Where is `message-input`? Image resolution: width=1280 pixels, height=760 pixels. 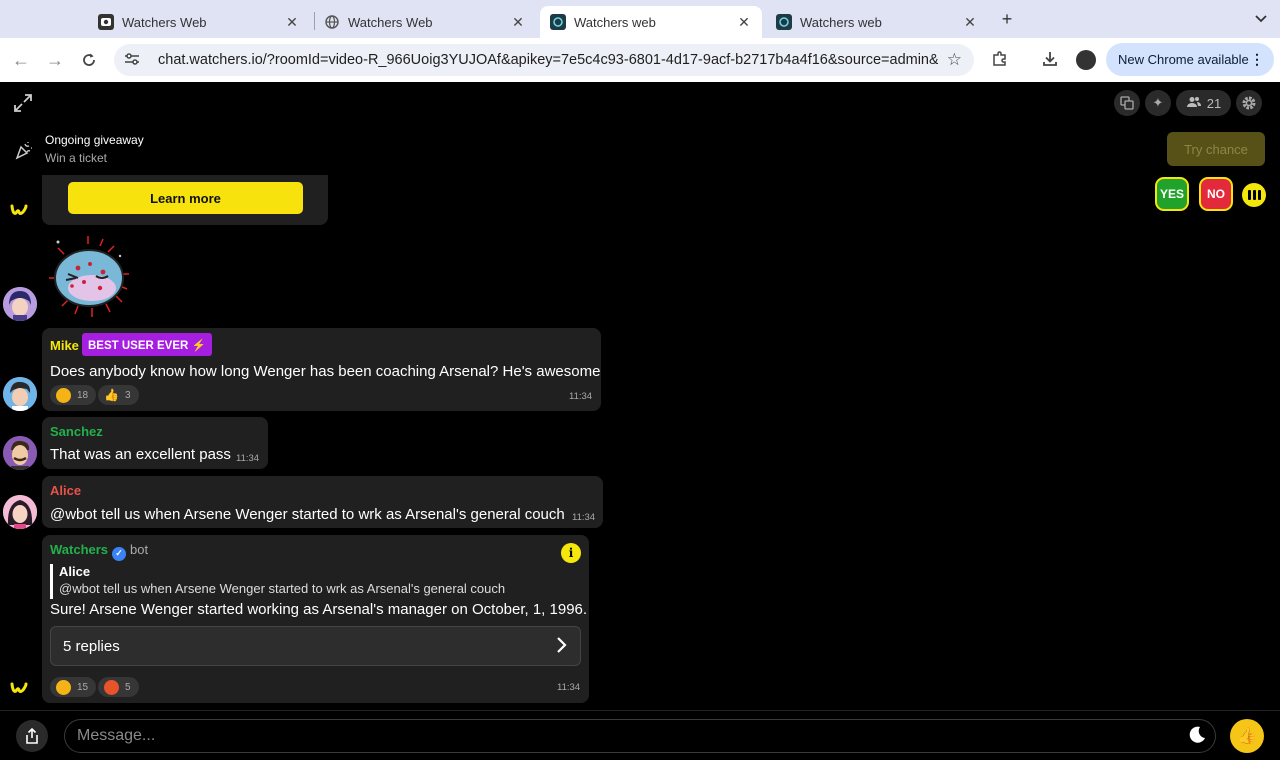 message-input is located at coordinates (640, 736).